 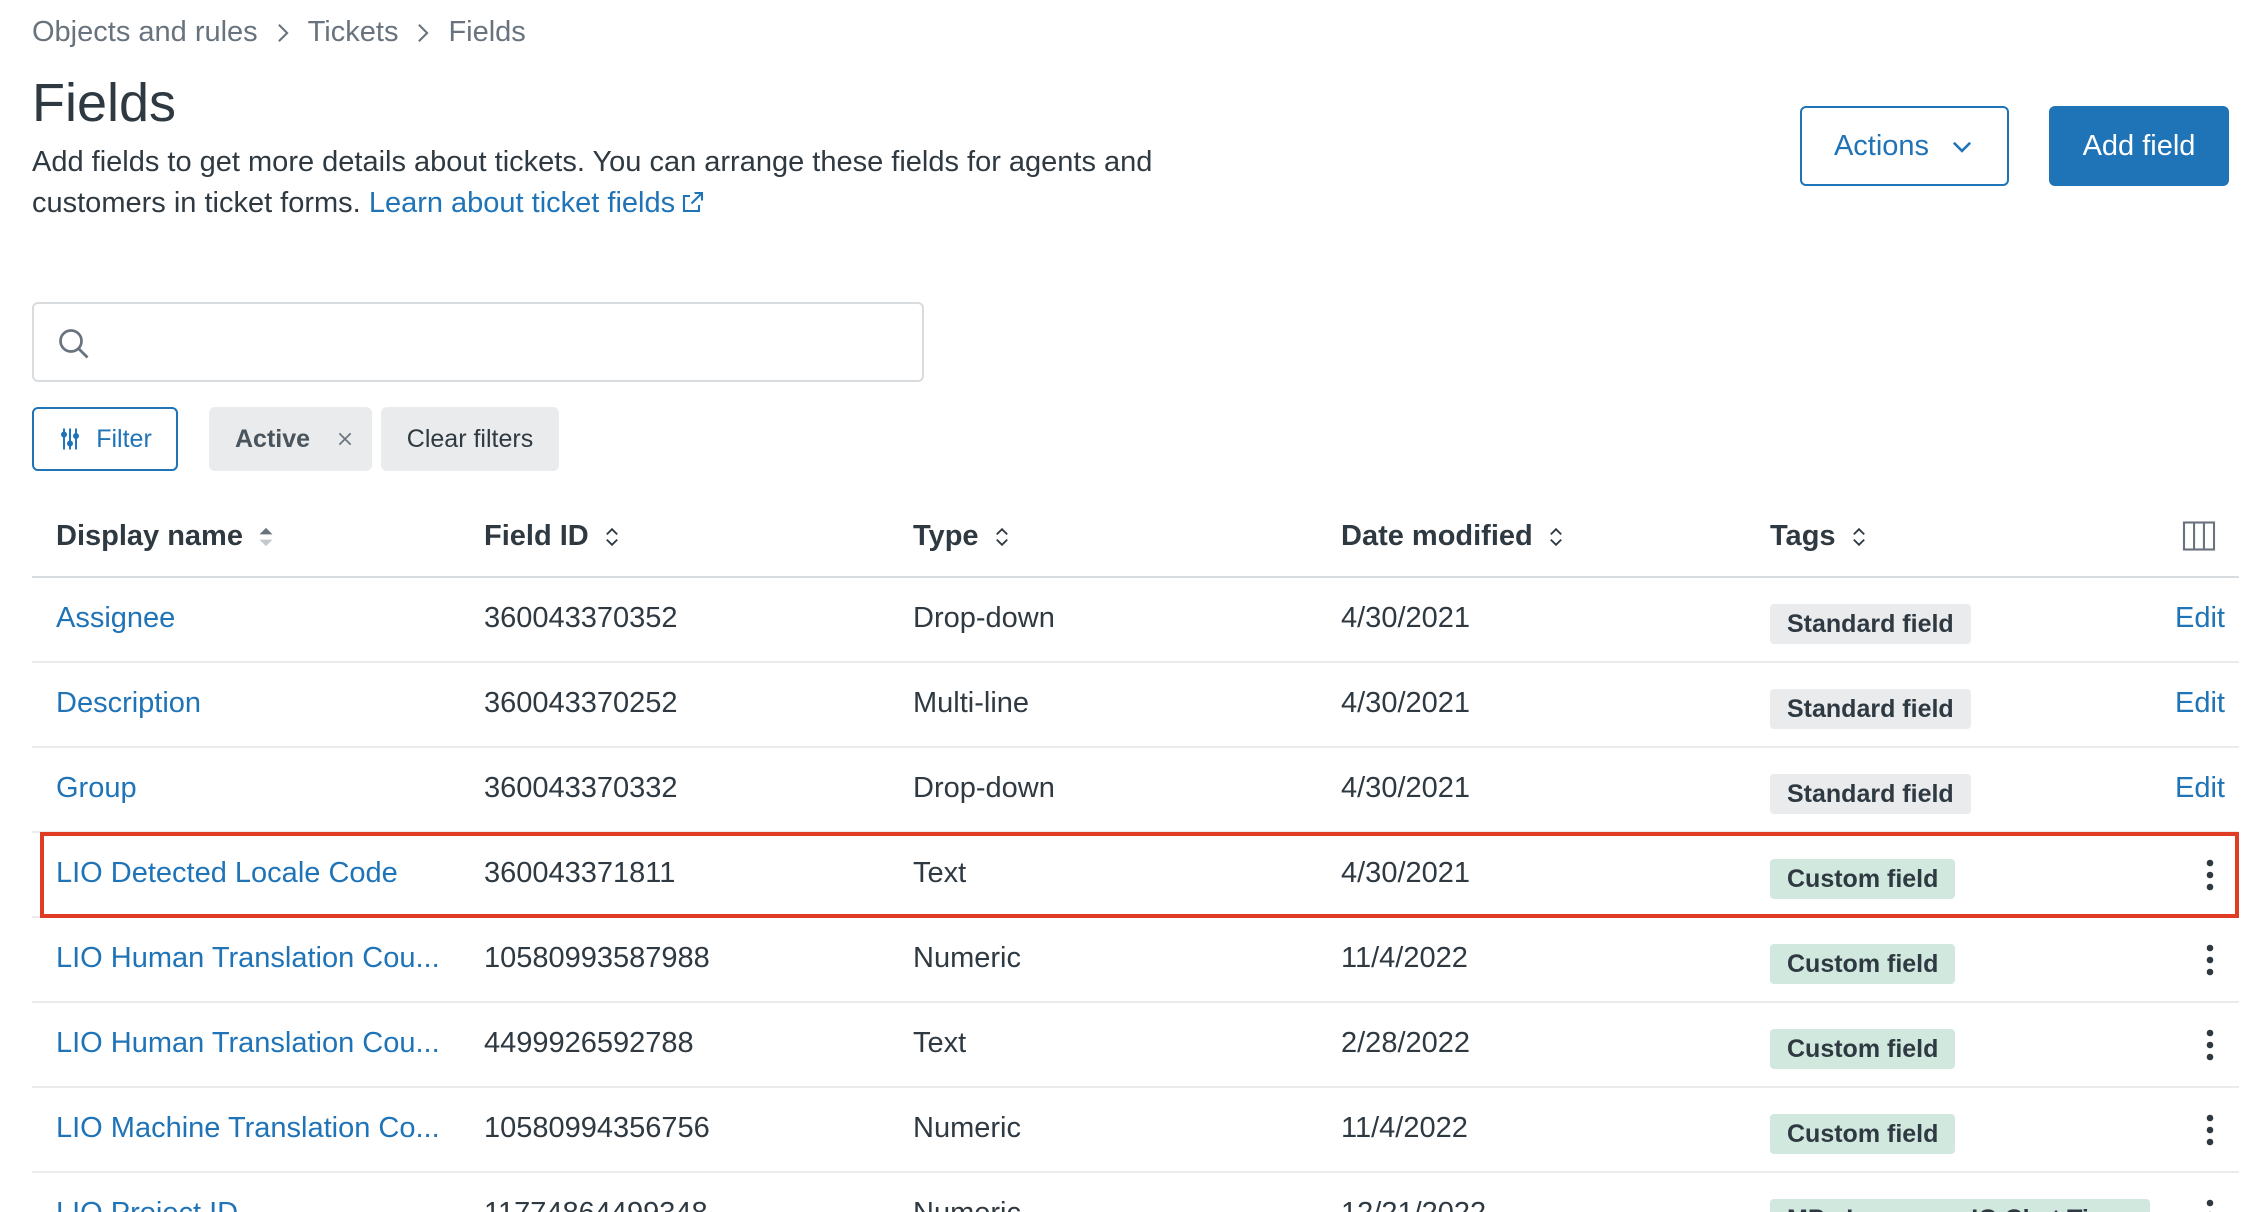 What do you see at coordinates (470, 439) in the screenshot?
I see `clear-filters-button: Clear filters` at bounding box center [470, 439].